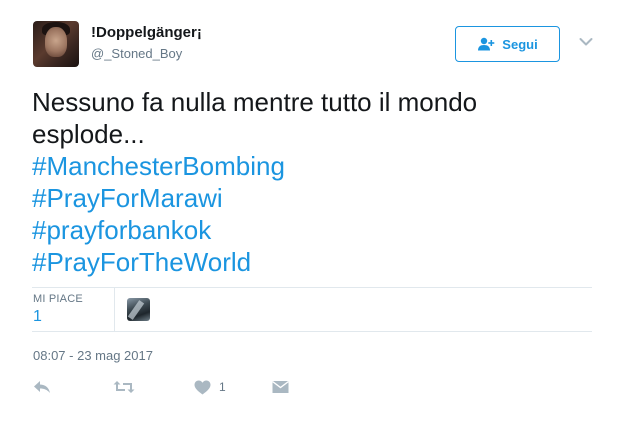 This screenshot has width=627, height=421. I want to click on liker-avatar, so click(138, 309).